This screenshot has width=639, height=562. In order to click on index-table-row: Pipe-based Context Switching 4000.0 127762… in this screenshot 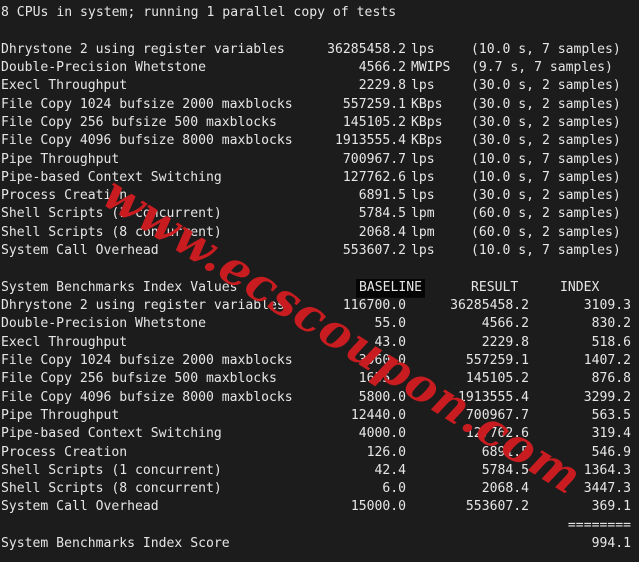, I will do `click(320, 434)`.